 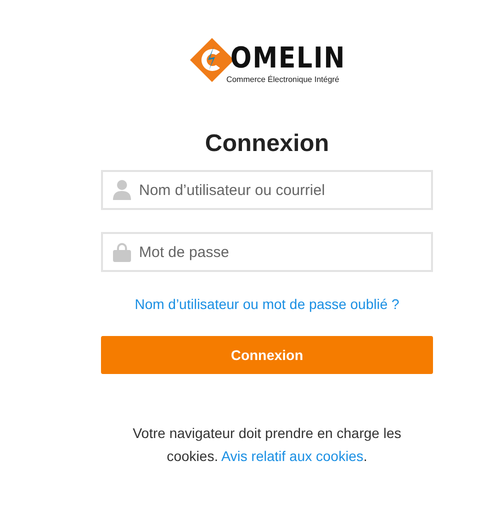 I want to click on login-title: Connexion, so click(x=267, y=144).